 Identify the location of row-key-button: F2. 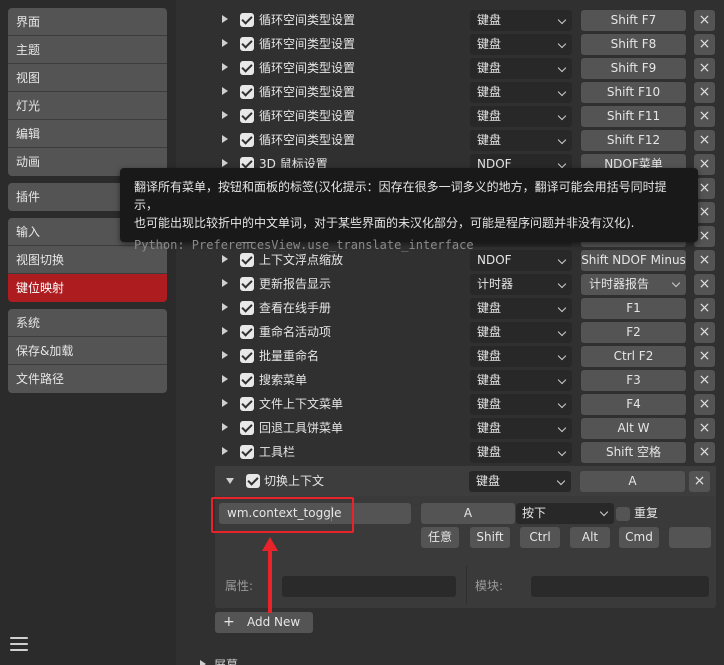
(633, 332).